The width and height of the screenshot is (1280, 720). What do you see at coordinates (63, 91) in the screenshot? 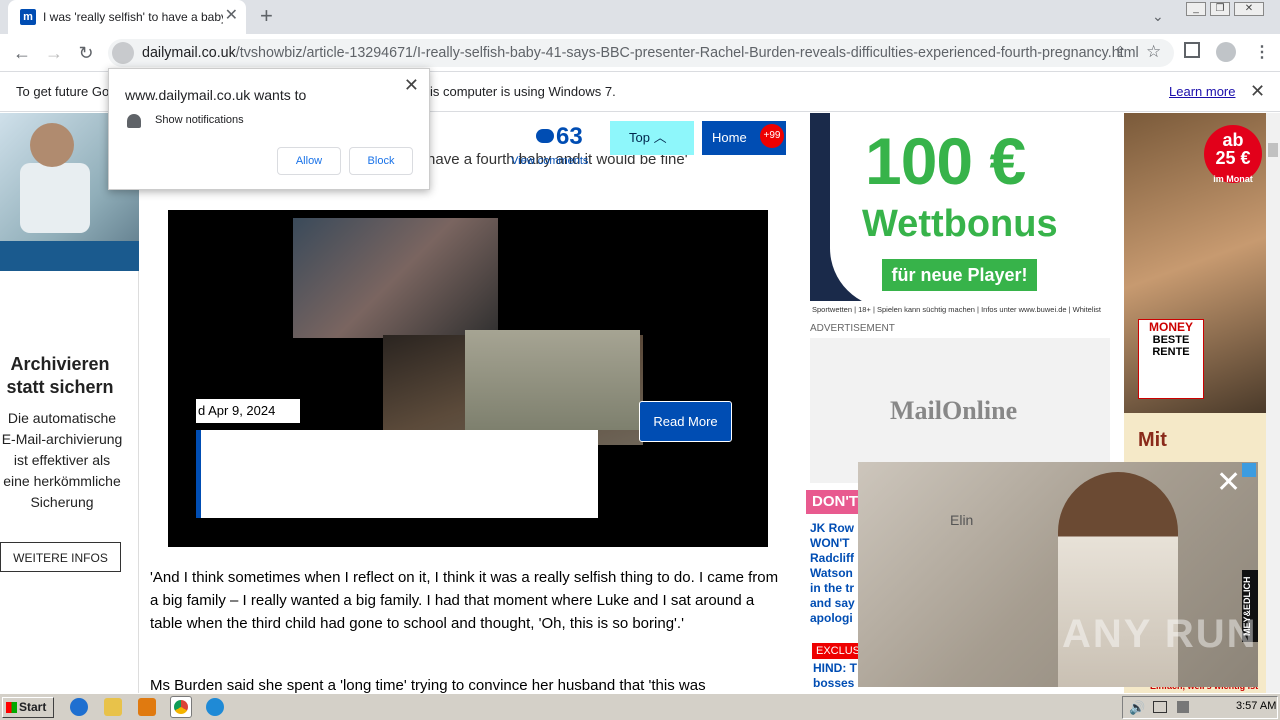
I see `info-text-start: To get future Go` at bounding box center [63, 91].